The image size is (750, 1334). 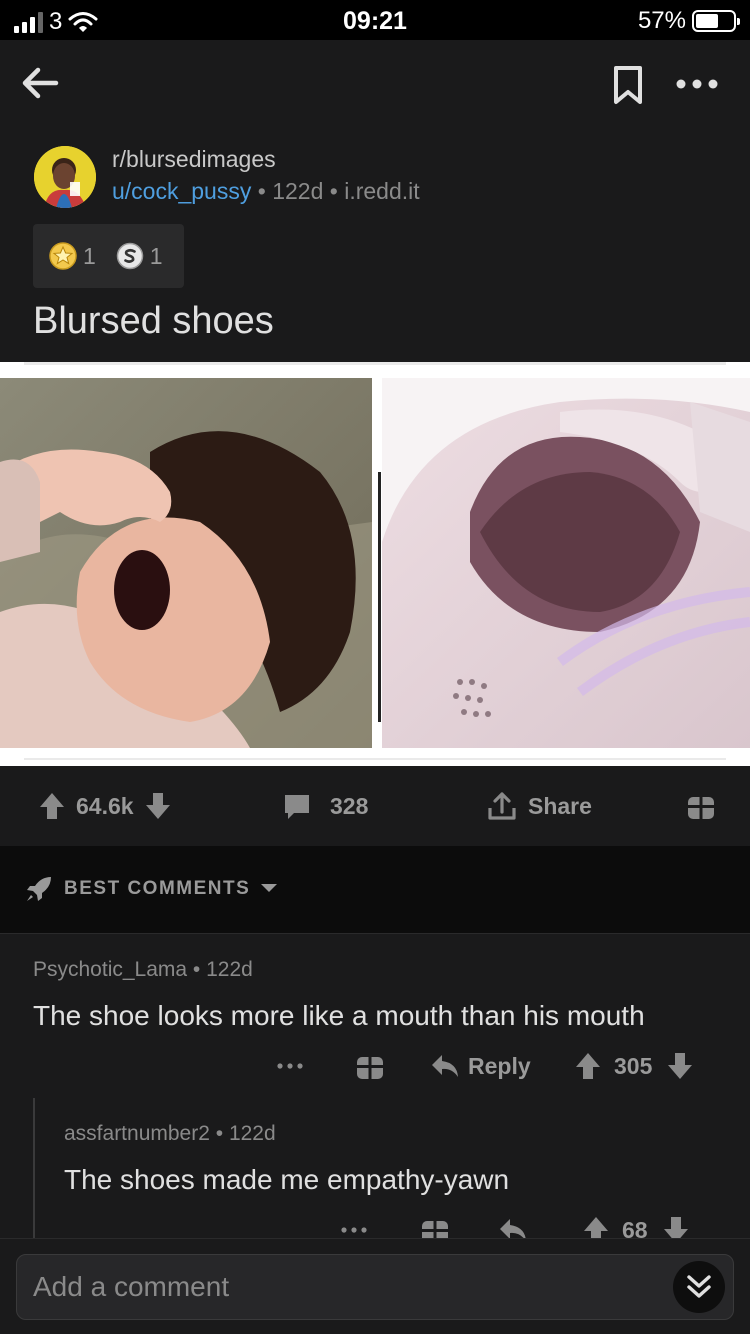 I want to click on share-button: Share, so click(x=539, y=806).